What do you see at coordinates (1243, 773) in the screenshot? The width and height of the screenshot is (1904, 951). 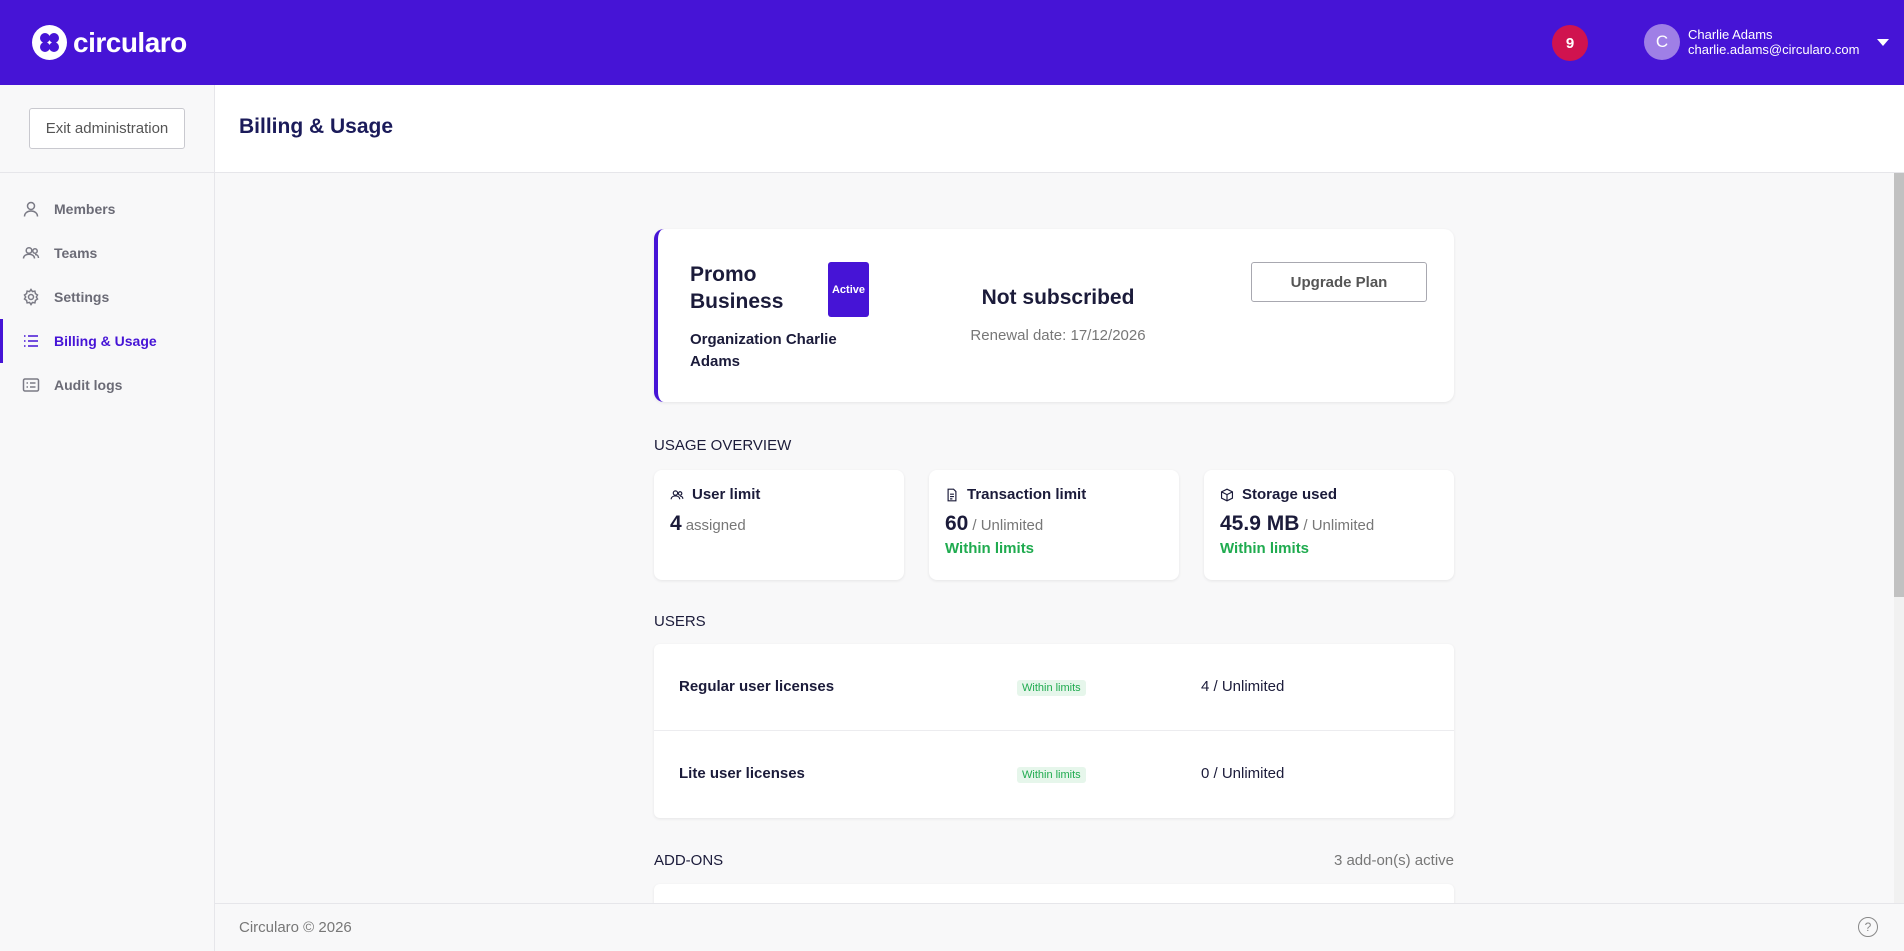 I see `license-value: 0 / Unlimited` at bounding box center [1243, 773].